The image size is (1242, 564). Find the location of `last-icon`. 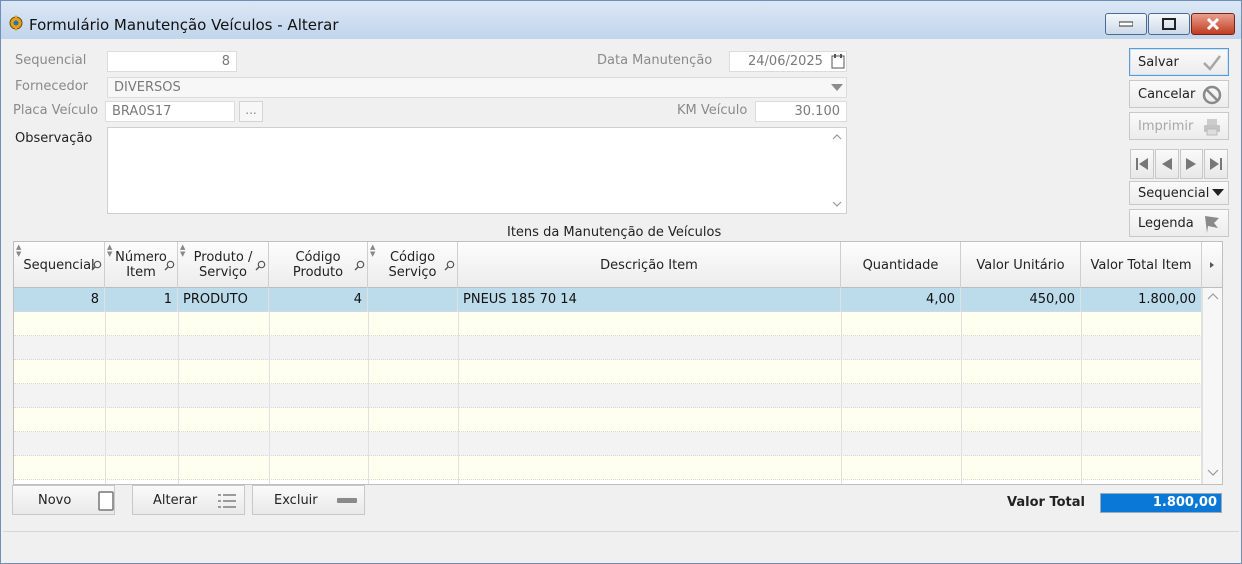

last-icon is located at coordinates (1216, 164).